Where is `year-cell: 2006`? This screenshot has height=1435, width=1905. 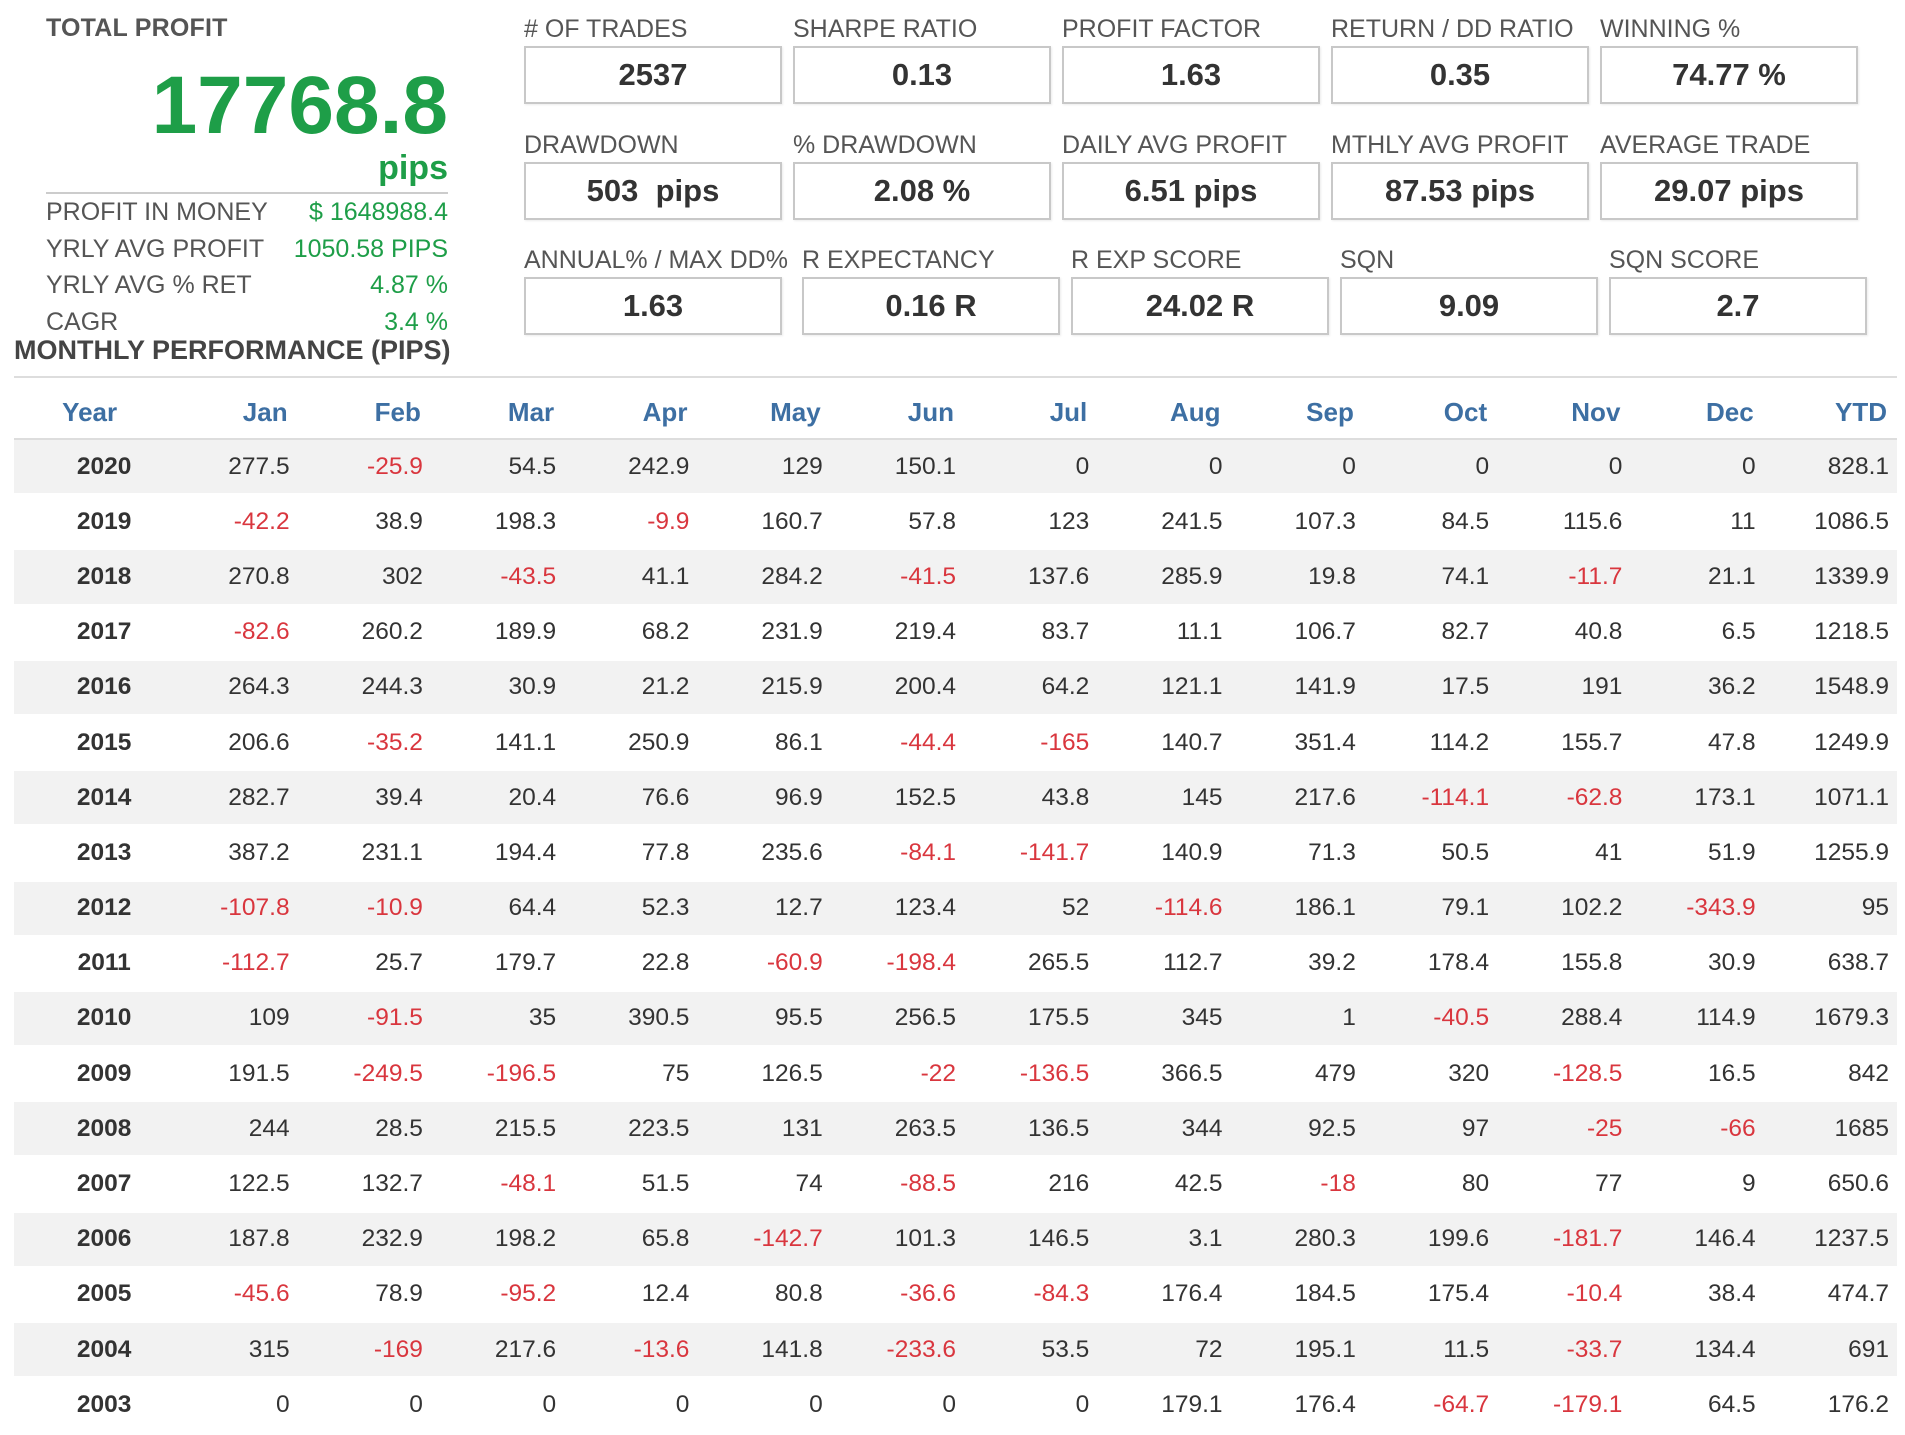
year-cell: 2006 is located at coordinates (89, 1239).